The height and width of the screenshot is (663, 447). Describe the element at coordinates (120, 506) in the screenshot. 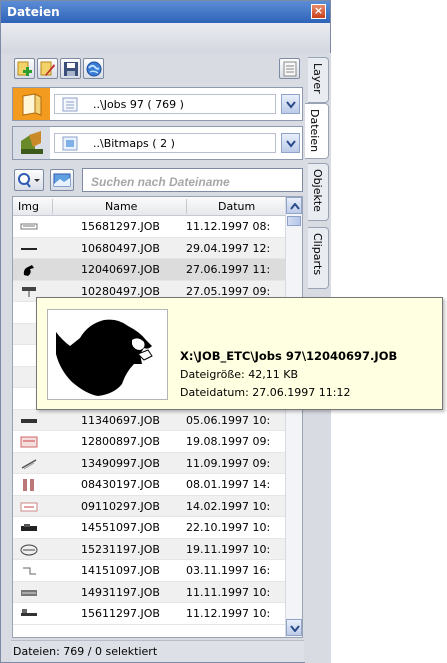

I see `file-name-cell: 09110297.JOB` at that location.